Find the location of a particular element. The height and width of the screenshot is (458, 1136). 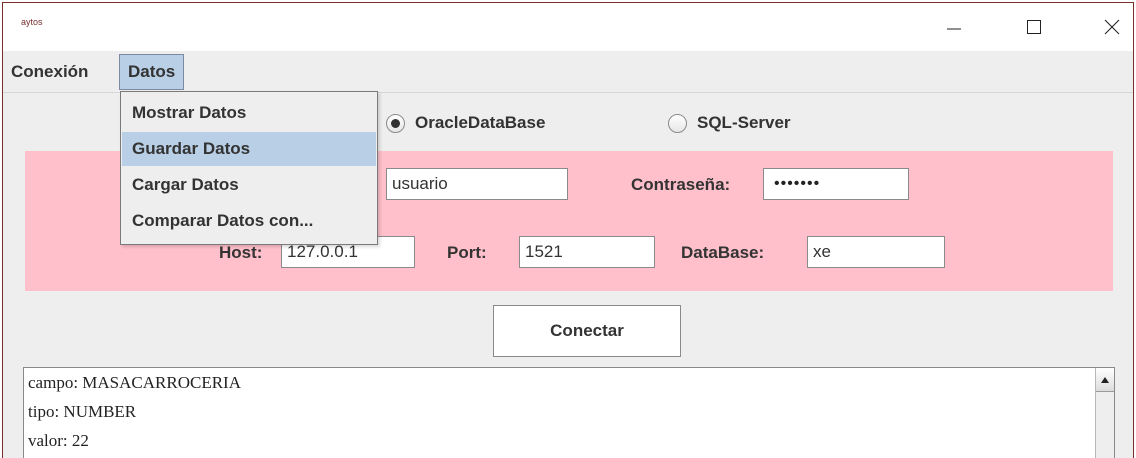

host-label: Host: is located at coordinates (241, 252).